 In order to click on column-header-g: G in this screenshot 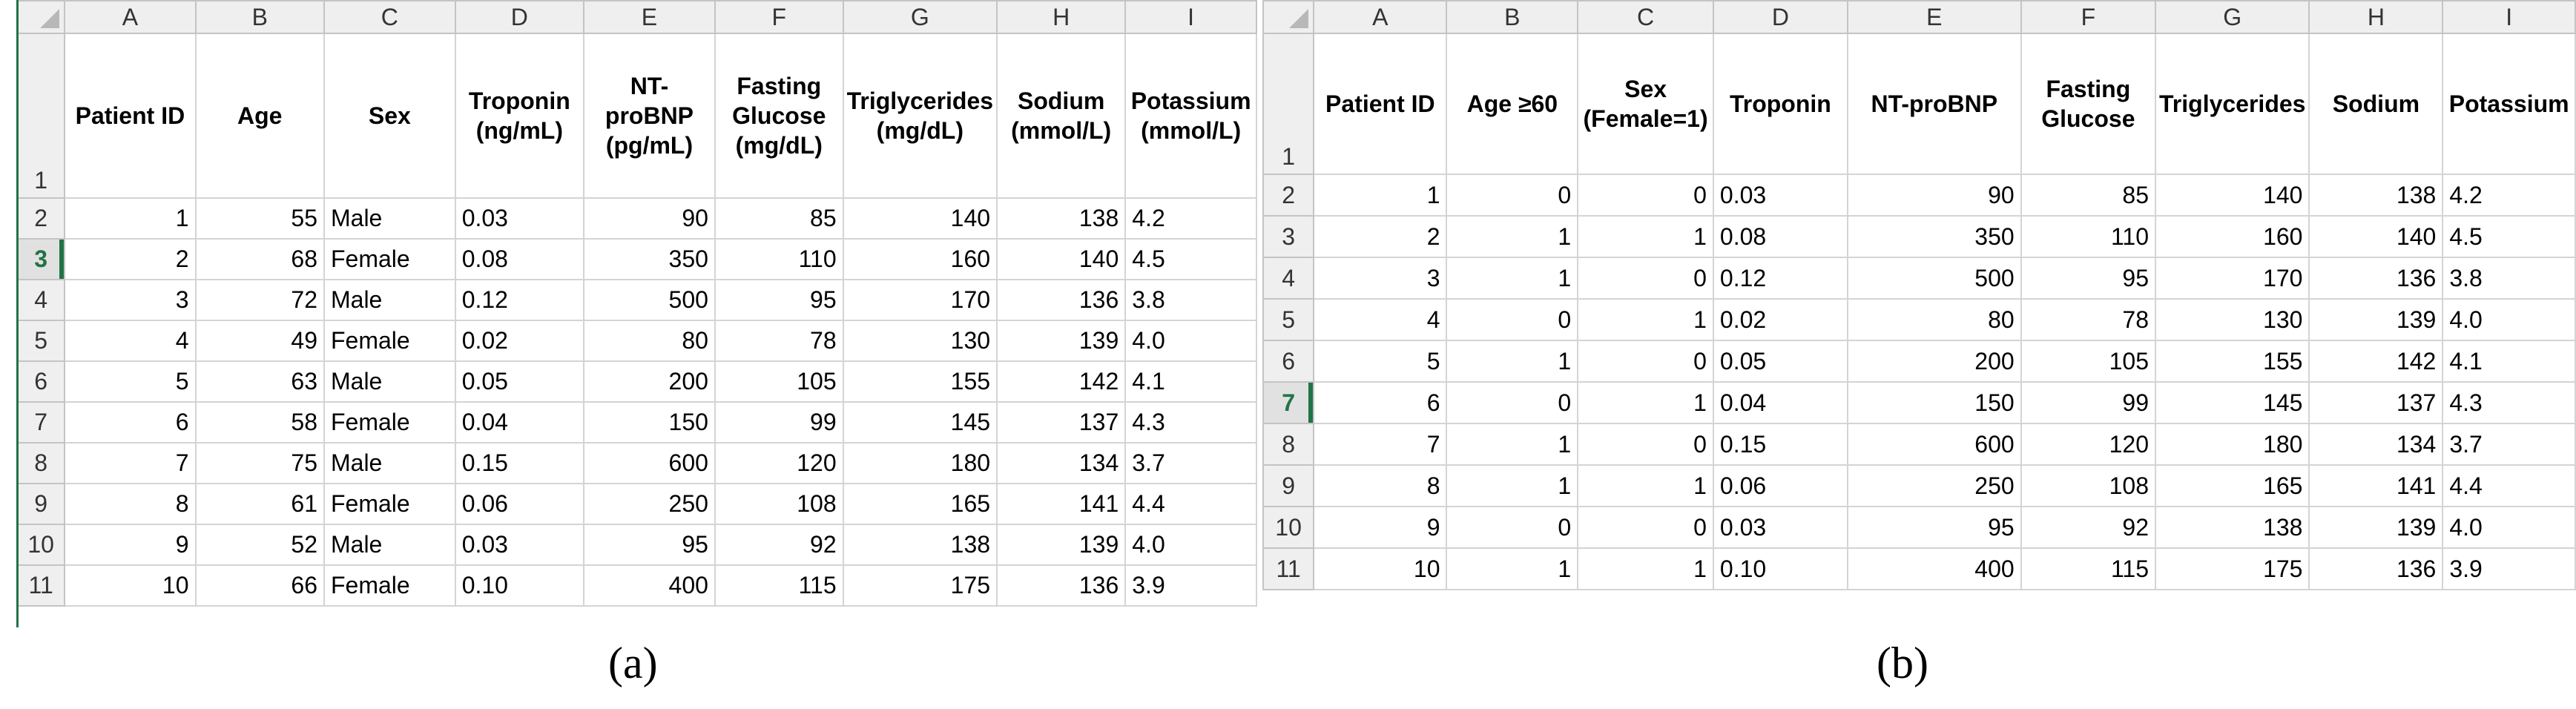, I will do `click(920, 17)`.